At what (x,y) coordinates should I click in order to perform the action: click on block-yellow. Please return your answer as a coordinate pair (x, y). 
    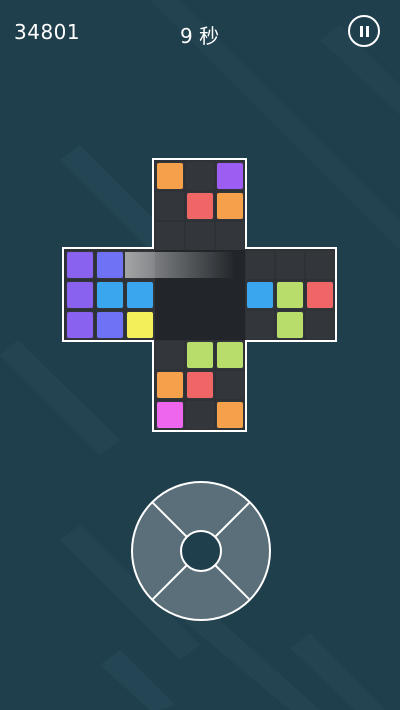
    Looking at the image, I should click on (140, 325).